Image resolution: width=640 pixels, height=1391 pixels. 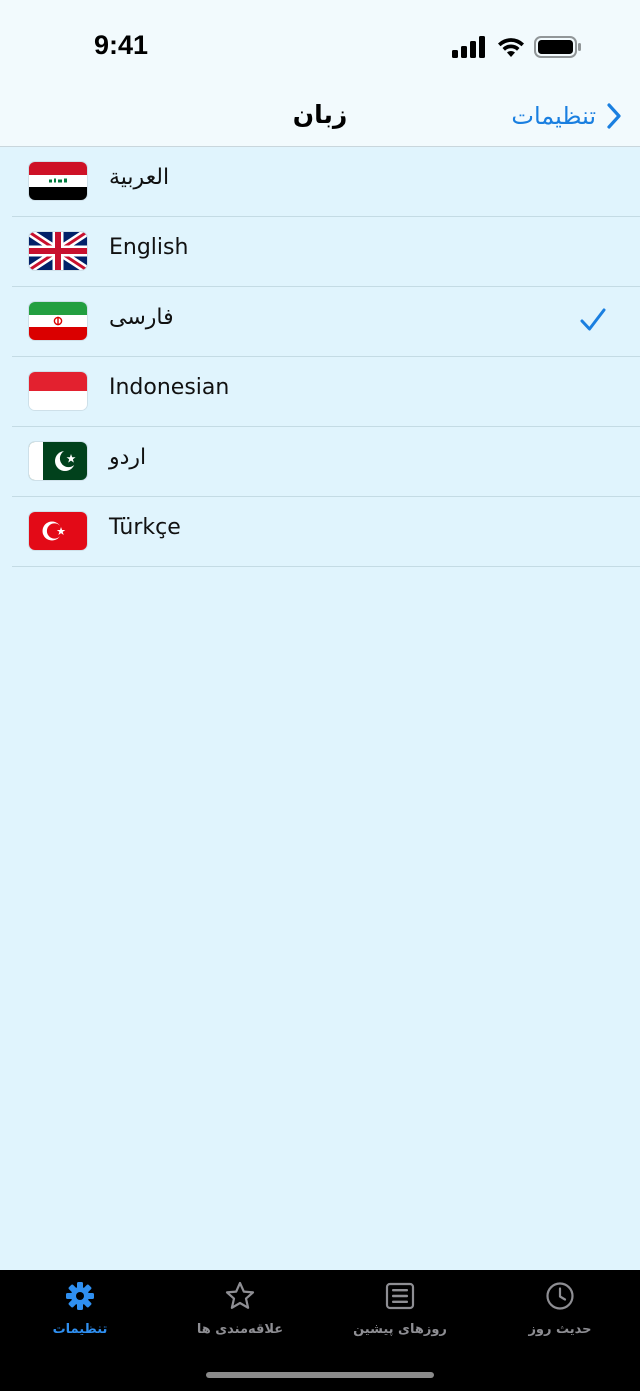 What do you see at coordinates (560, 1329) in the screenshot?
I see `tab-label: حدیث روز` at bounding box center [560, 1329].